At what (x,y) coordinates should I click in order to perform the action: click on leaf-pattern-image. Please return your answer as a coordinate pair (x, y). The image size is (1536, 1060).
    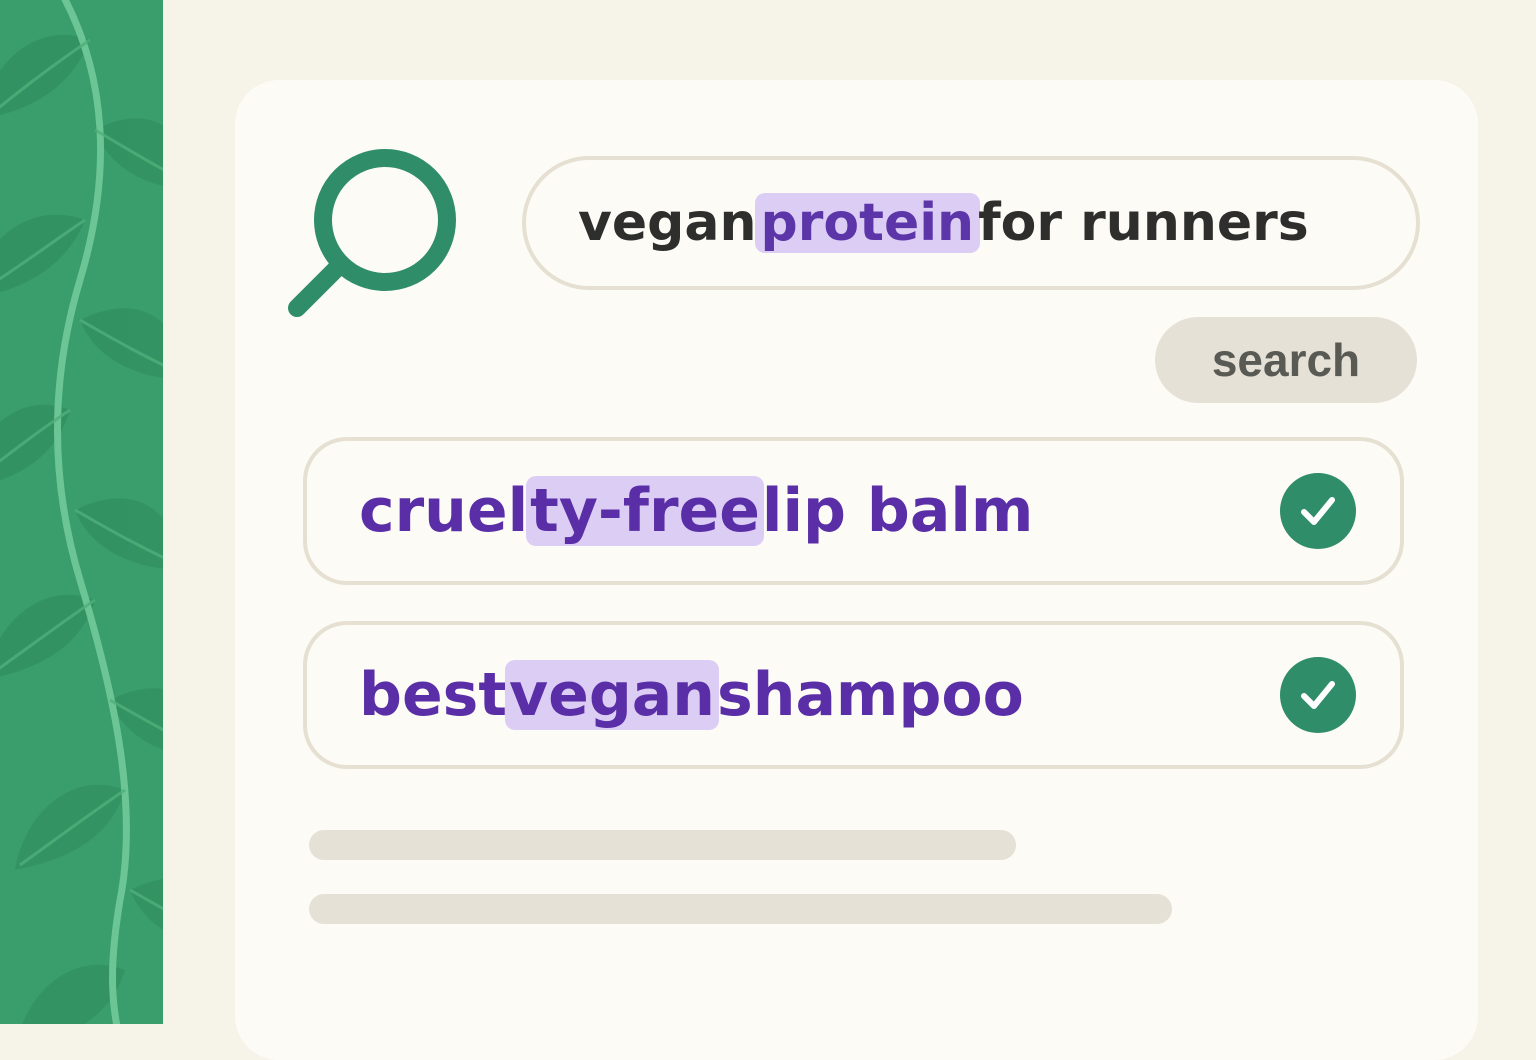
    Looking at the image, I should click on (81, 512).